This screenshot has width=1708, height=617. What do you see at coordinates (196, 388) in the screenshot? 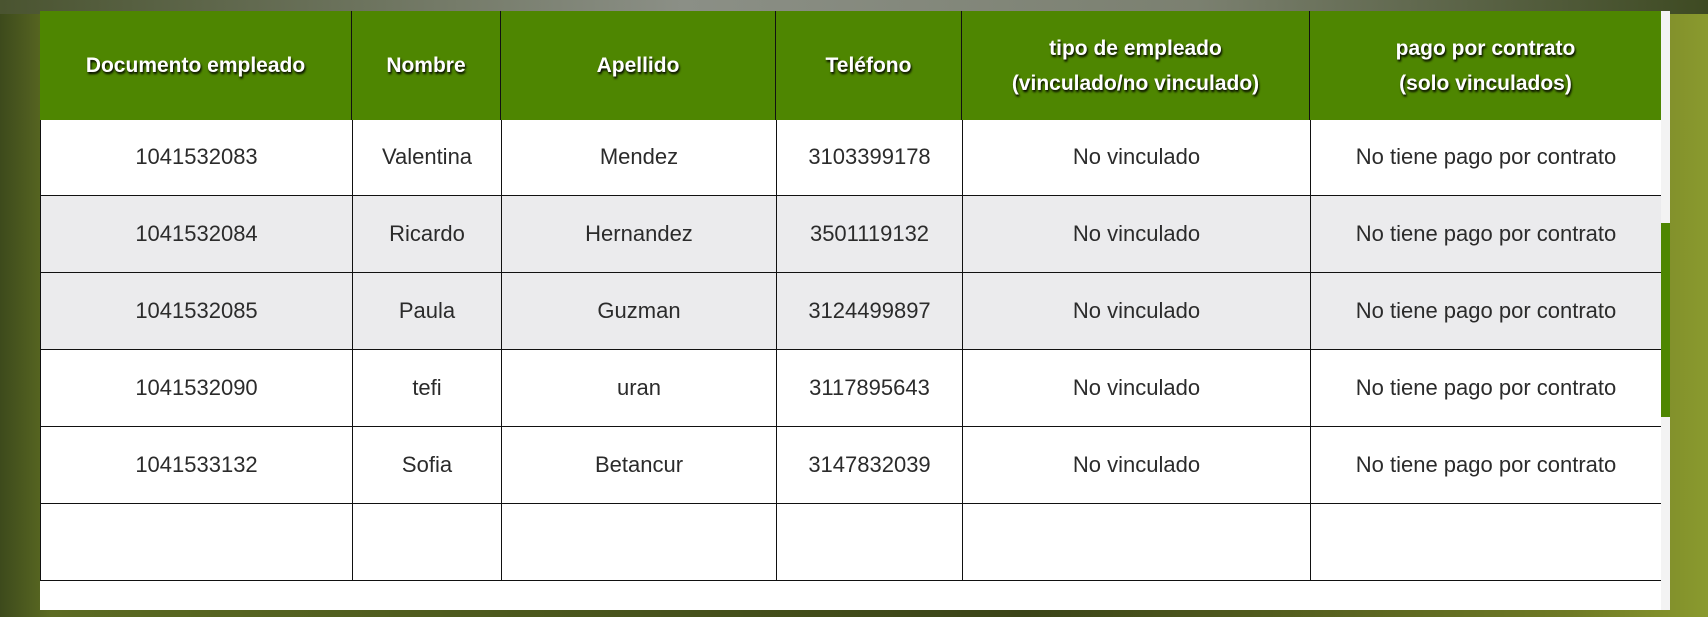
I see `cell-documento: 1041532090` at bounding box center [196, 388].